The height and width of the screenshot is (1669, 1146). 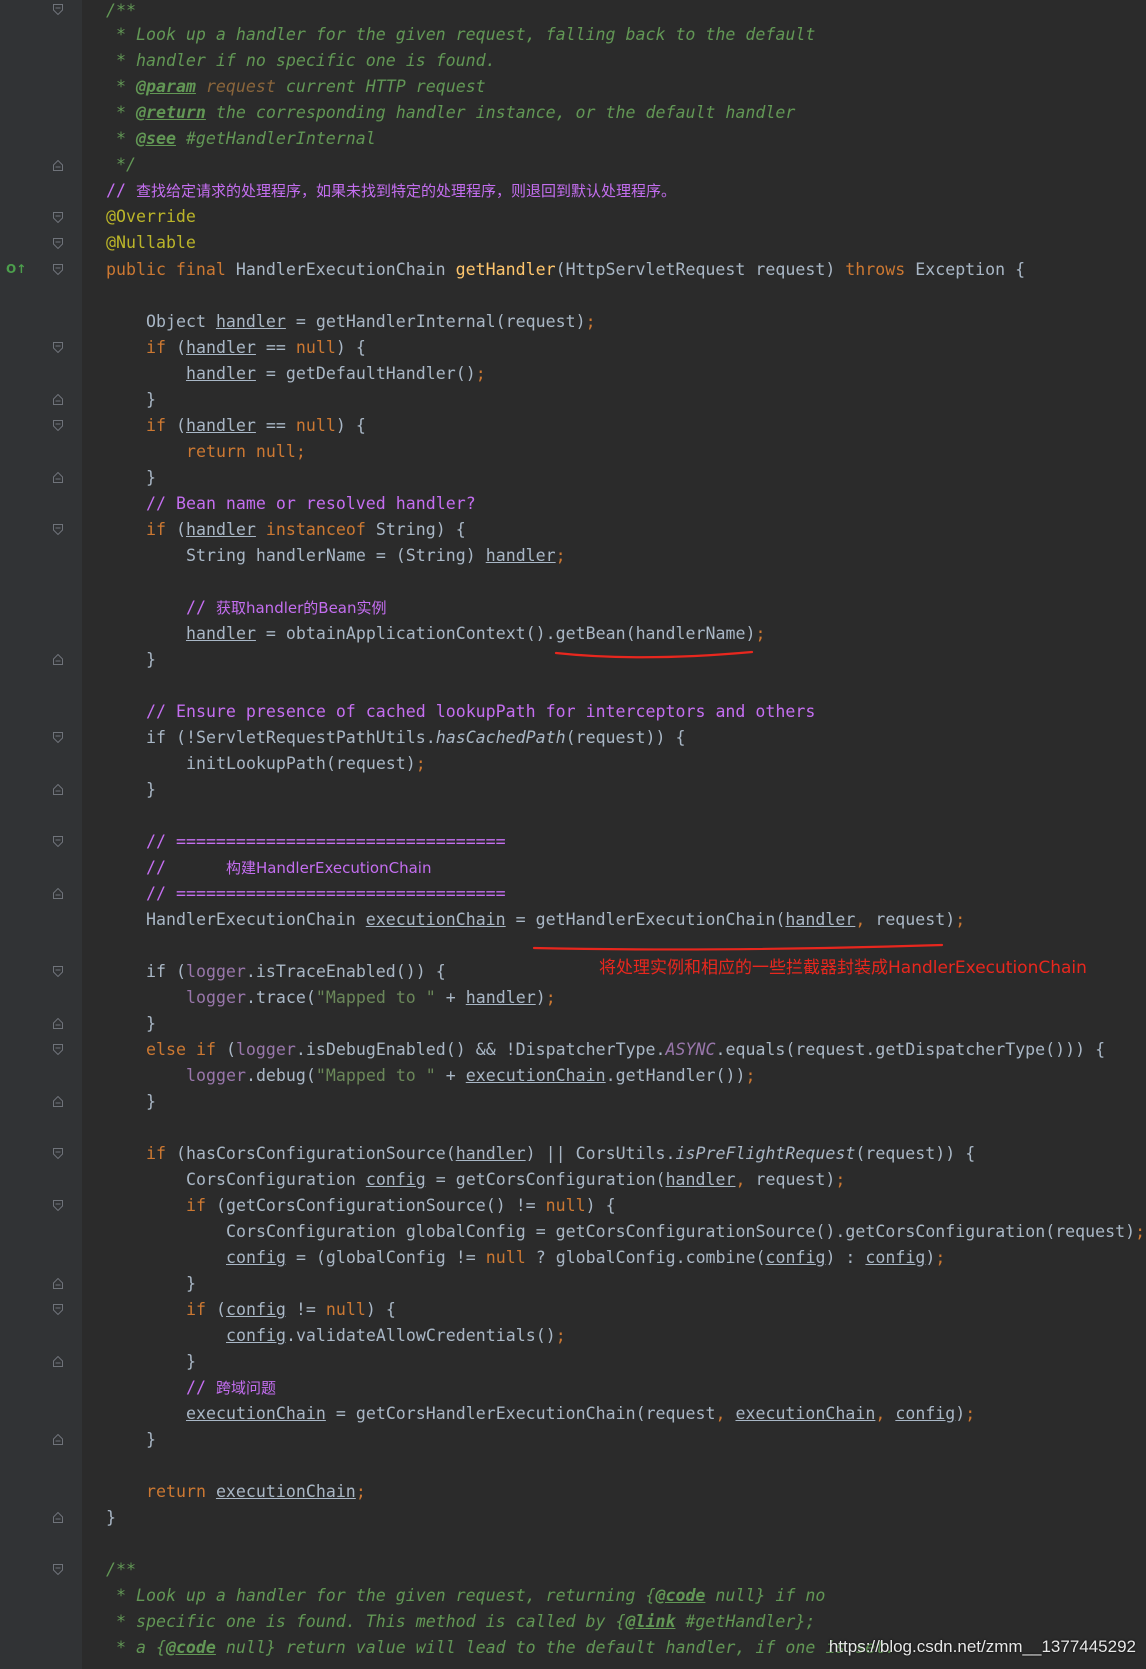 I want to click on annotation-note: 将处理实例和相应的一些拦截器封装成HandlerExecutionChain, so click(x=843, y=968).